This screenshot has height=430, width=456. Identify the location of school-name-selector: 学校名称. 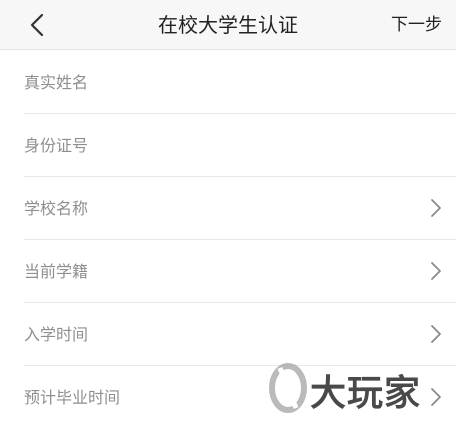
(240, 208).